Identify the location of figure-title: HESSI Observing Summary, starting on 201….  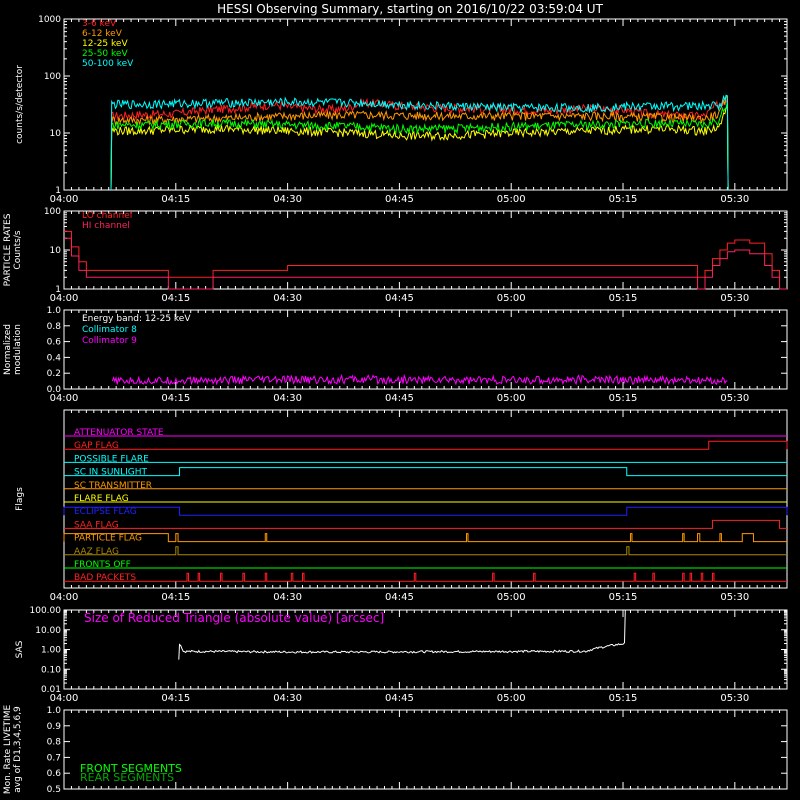
(410, 9).